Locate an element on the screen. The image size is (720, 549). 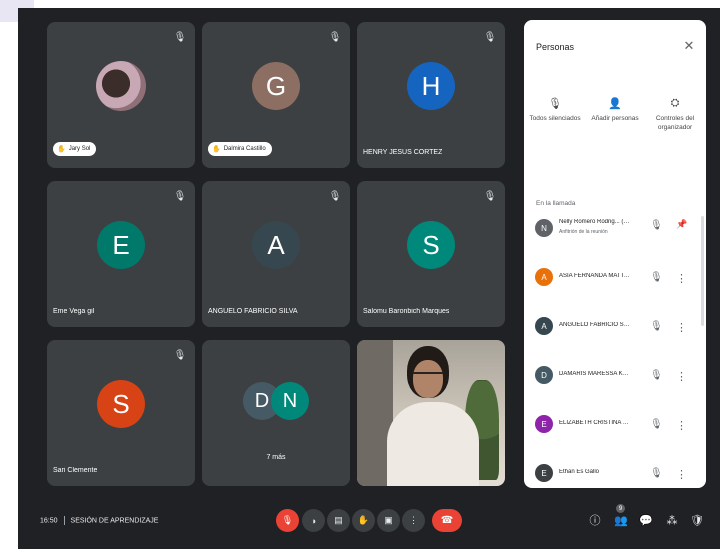
chat-icon: 💬 is located at coordinates (646, 520).